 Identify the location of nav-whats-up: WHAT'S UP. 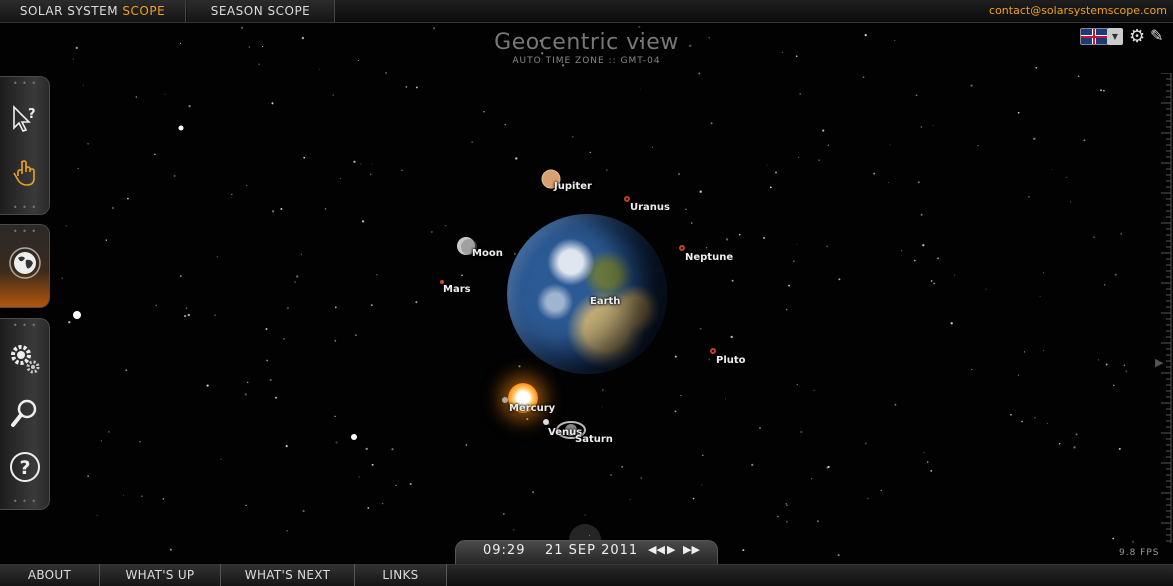
(160, 575).